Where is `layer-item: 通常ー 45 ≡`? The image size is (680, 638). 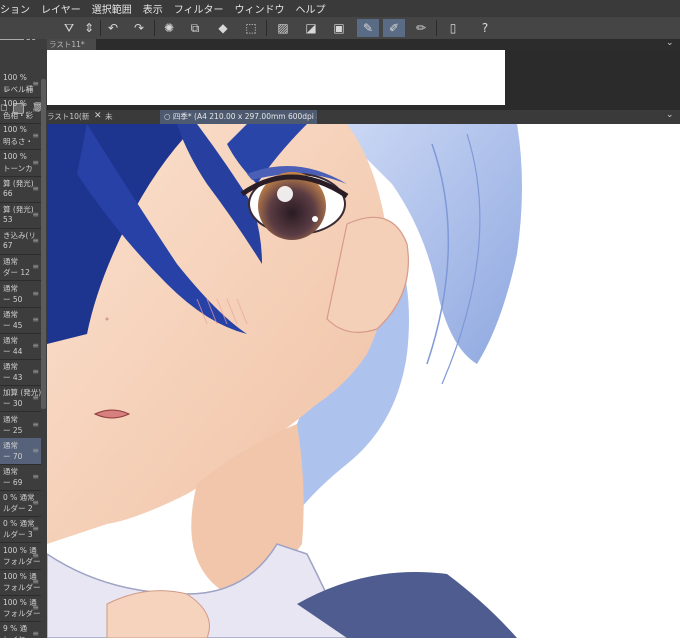 layer-item: 通常ー 45 ≡ is located at coordinates (20, 320).